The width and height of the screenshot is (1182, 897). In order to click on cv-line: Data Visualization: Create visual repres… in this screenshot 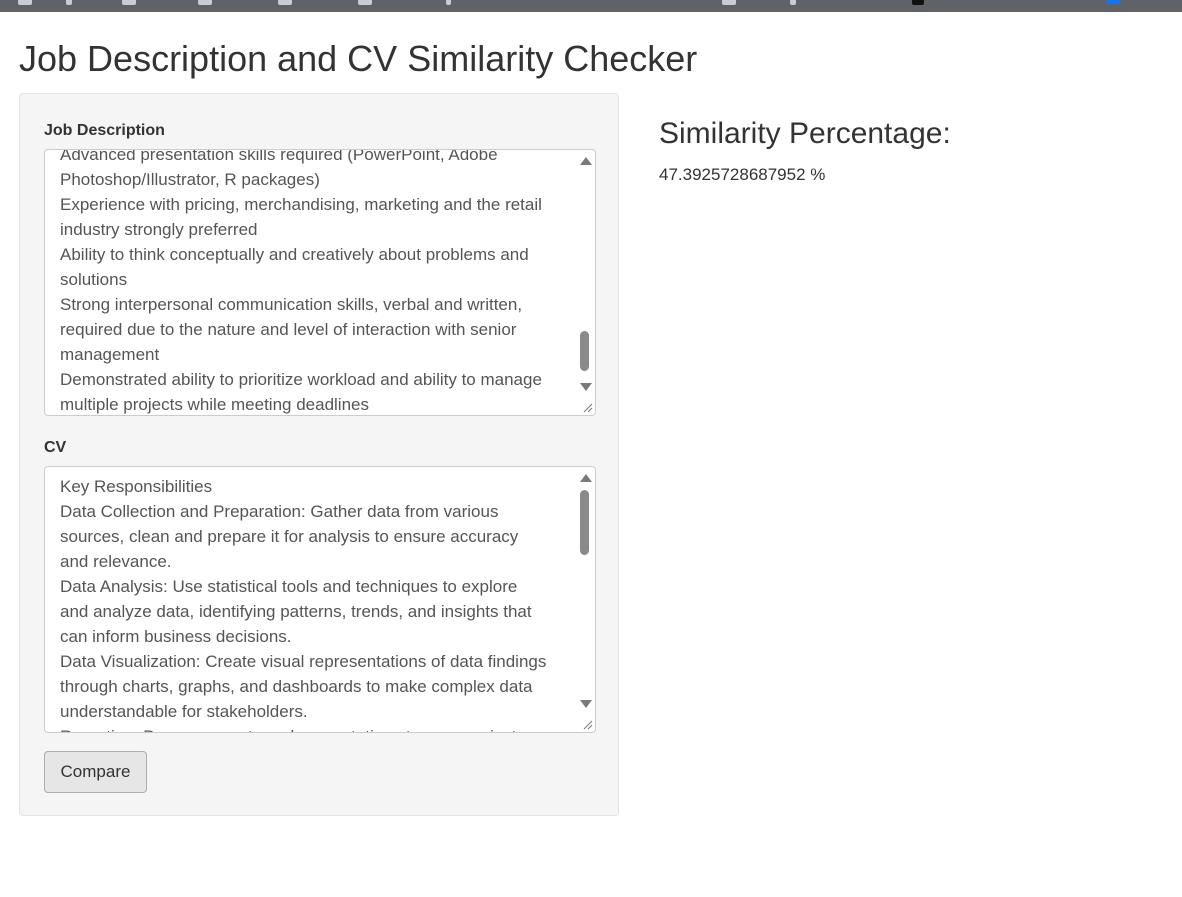, I will do `click(303, 661)`.